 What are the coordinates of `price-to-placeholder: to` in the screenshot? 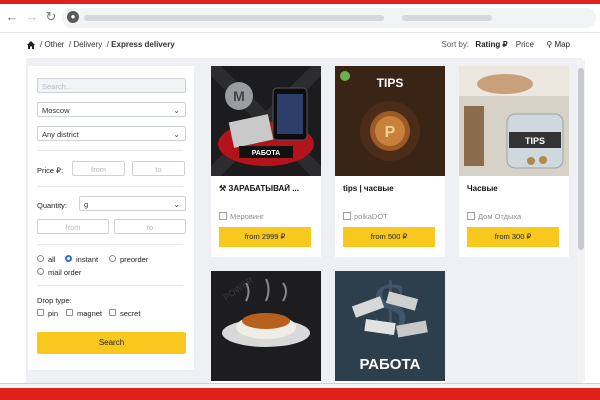 It's located at (158, 169).